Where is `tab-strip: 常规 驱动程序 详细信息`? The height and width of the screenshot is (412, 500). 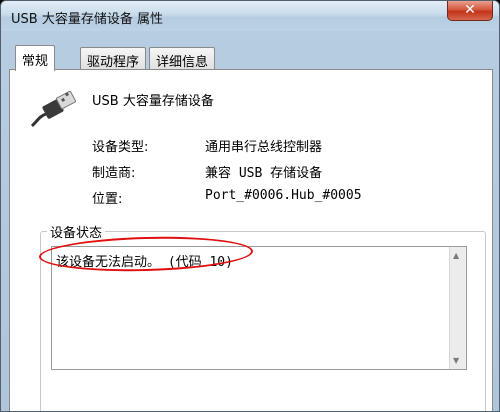
tab-strip: 常规 驱动程序 详细信息 is located at coordinates (251, 58).